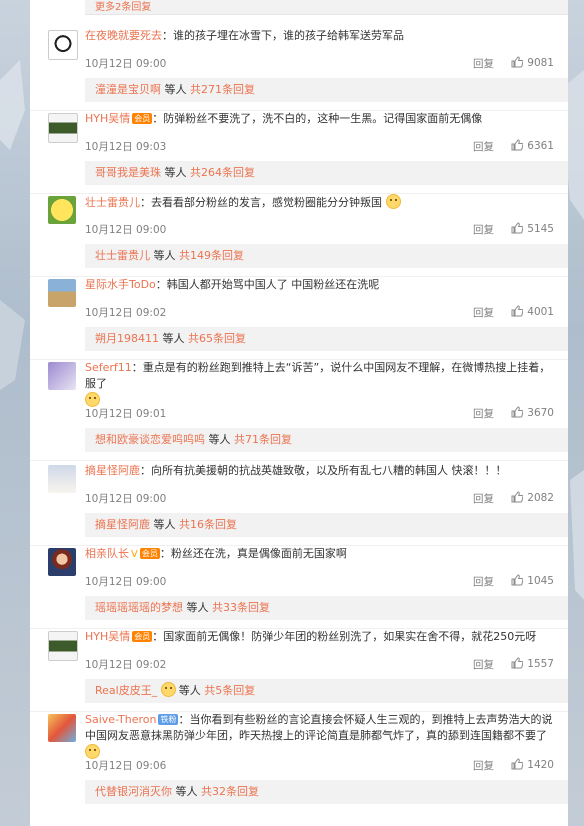  I want to click on sub-reply-count-link: 共264条回复, so click(222, 172).